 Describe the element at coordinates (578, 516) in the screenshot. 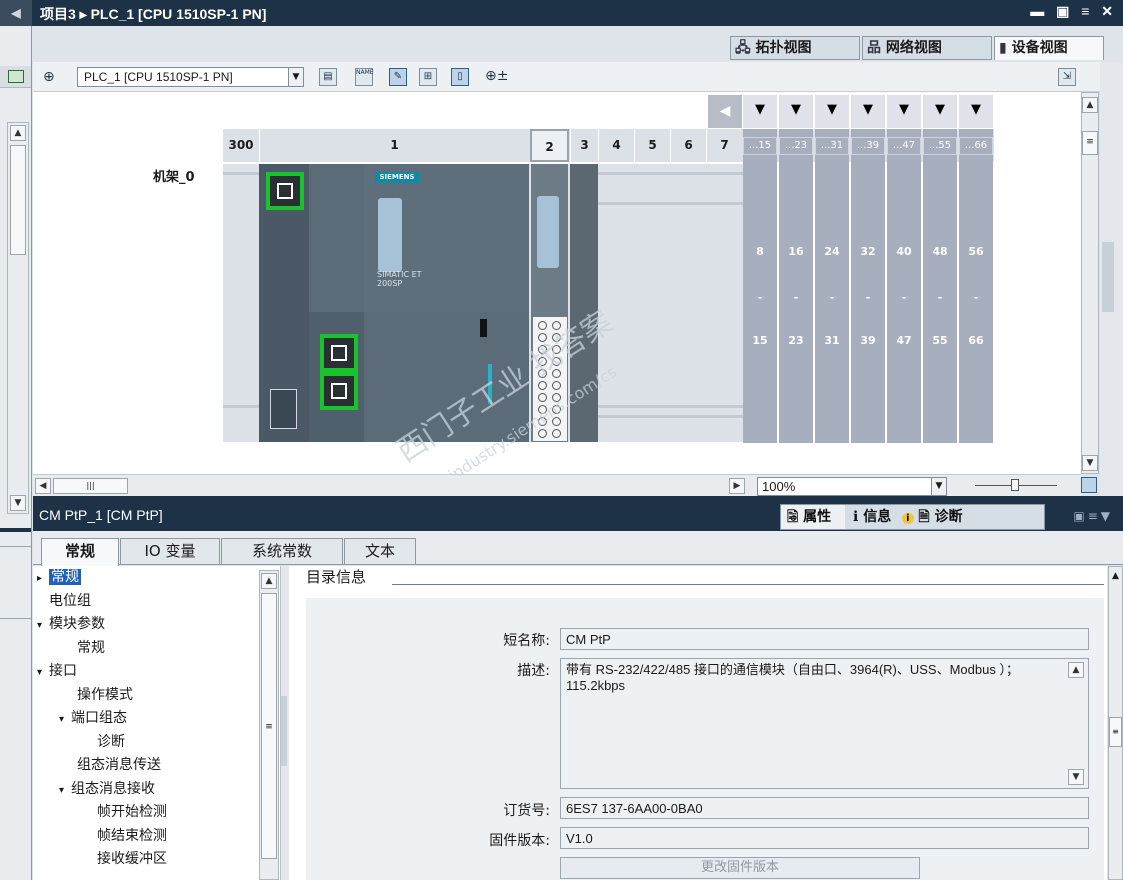

I see `inspector-header: CM PtP_1 [CM PtP] 🗟 属性 ℹ 信息 i 🗎 诊断 ▣≡▼` at that location.